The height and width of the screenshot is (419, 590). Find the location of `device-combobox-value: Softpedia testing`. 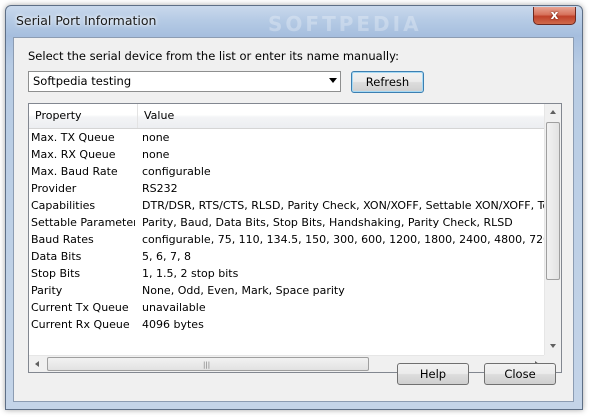

device-combobox-value: Softpedia testing is located at coordinates (82, 81).